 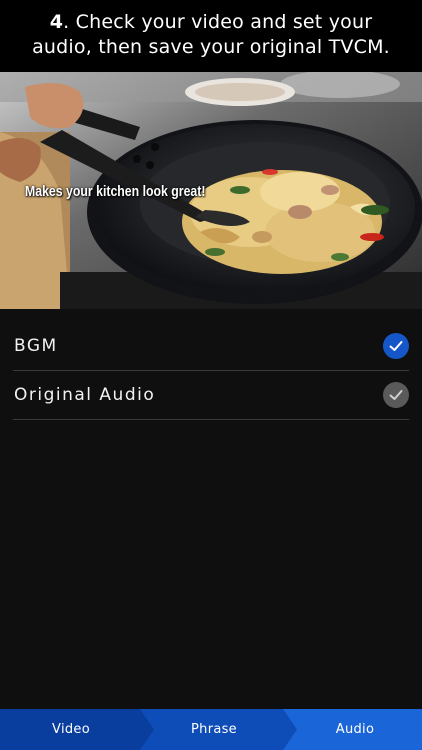 I want to click on option-label-bgm: BGM, so click(x=36, y=346).